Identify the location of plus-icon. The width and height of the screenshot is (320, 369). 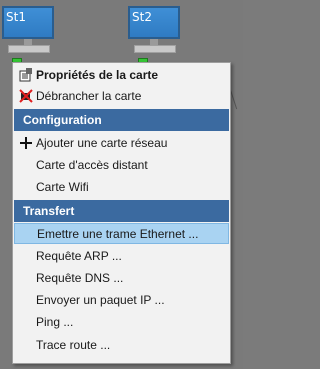
(26, 143).